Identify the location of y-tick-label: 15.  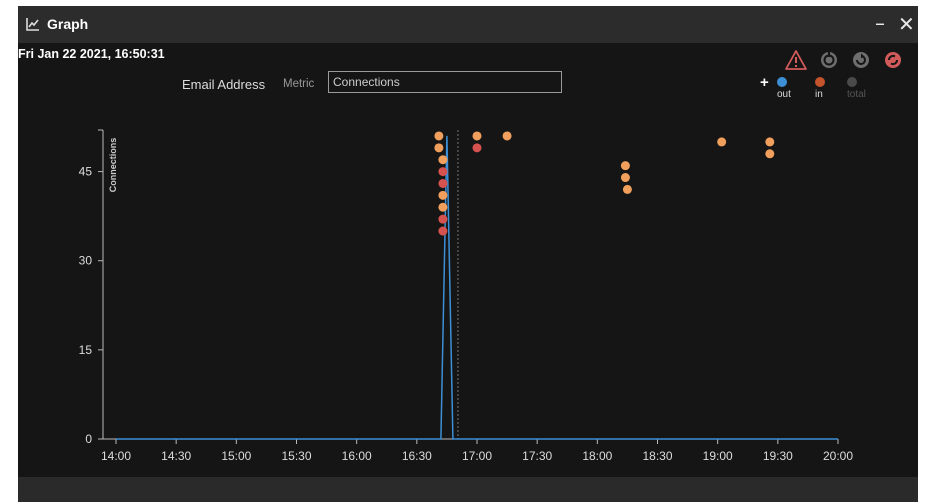
(86, 350).